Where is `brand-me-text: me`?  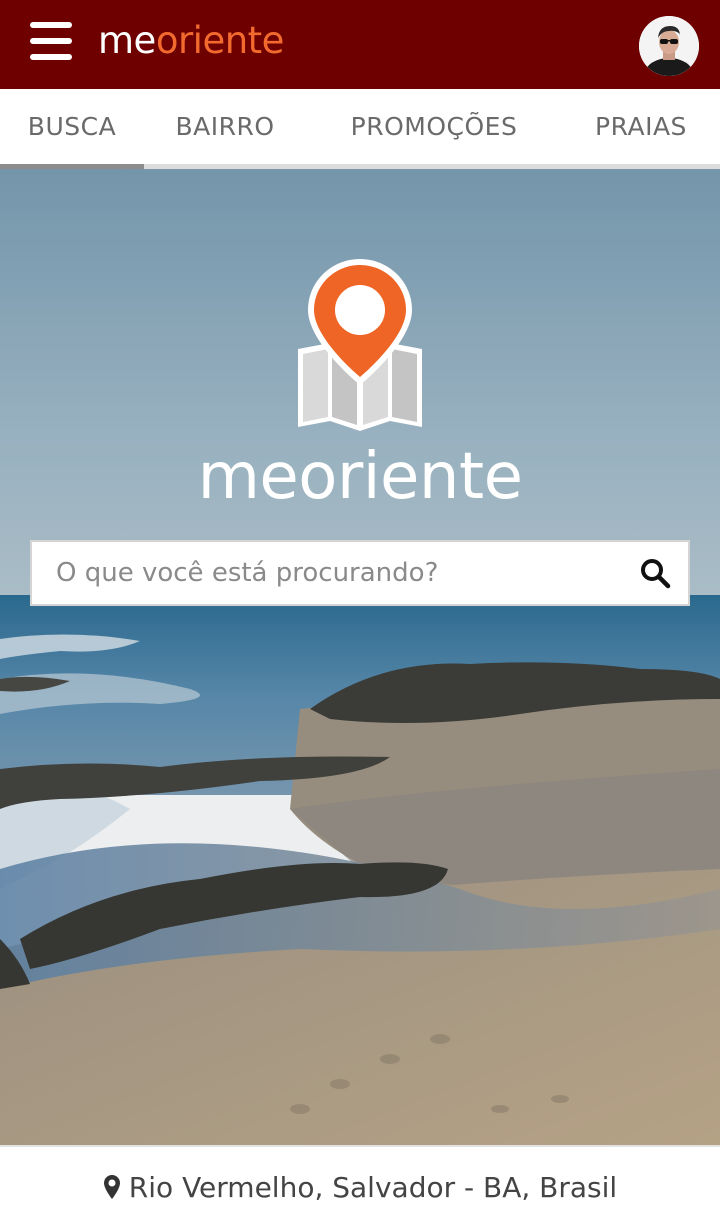
brand-me-text: me is located at coordinates (127, 40).